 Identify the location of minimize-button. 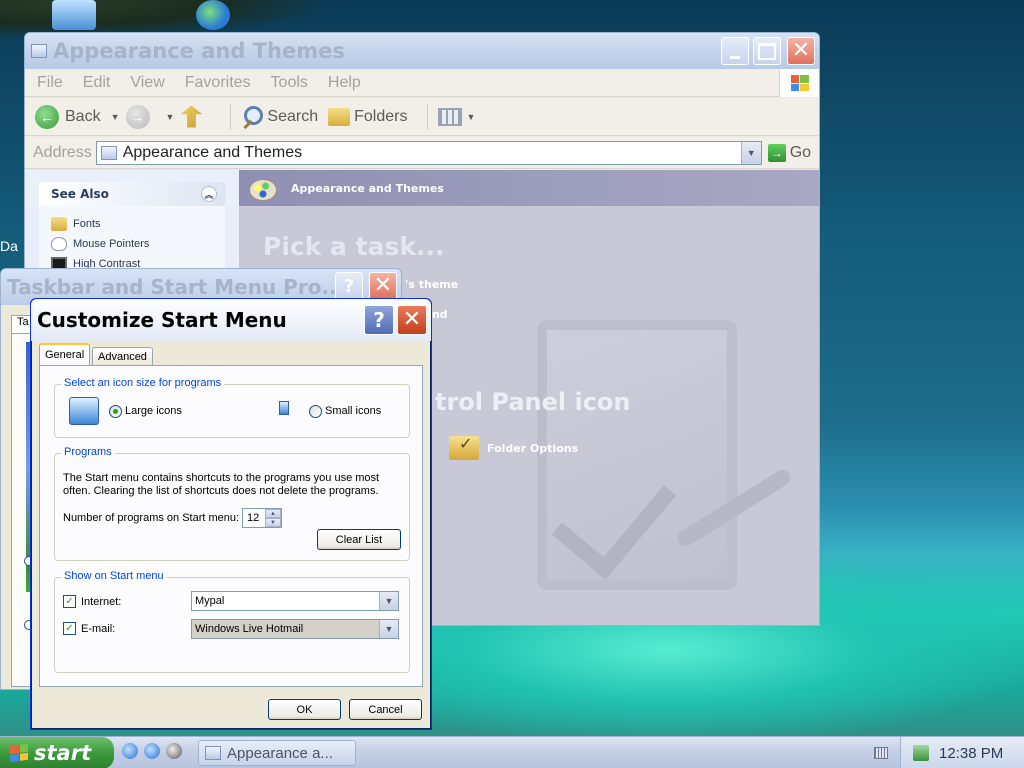
(735, 51).